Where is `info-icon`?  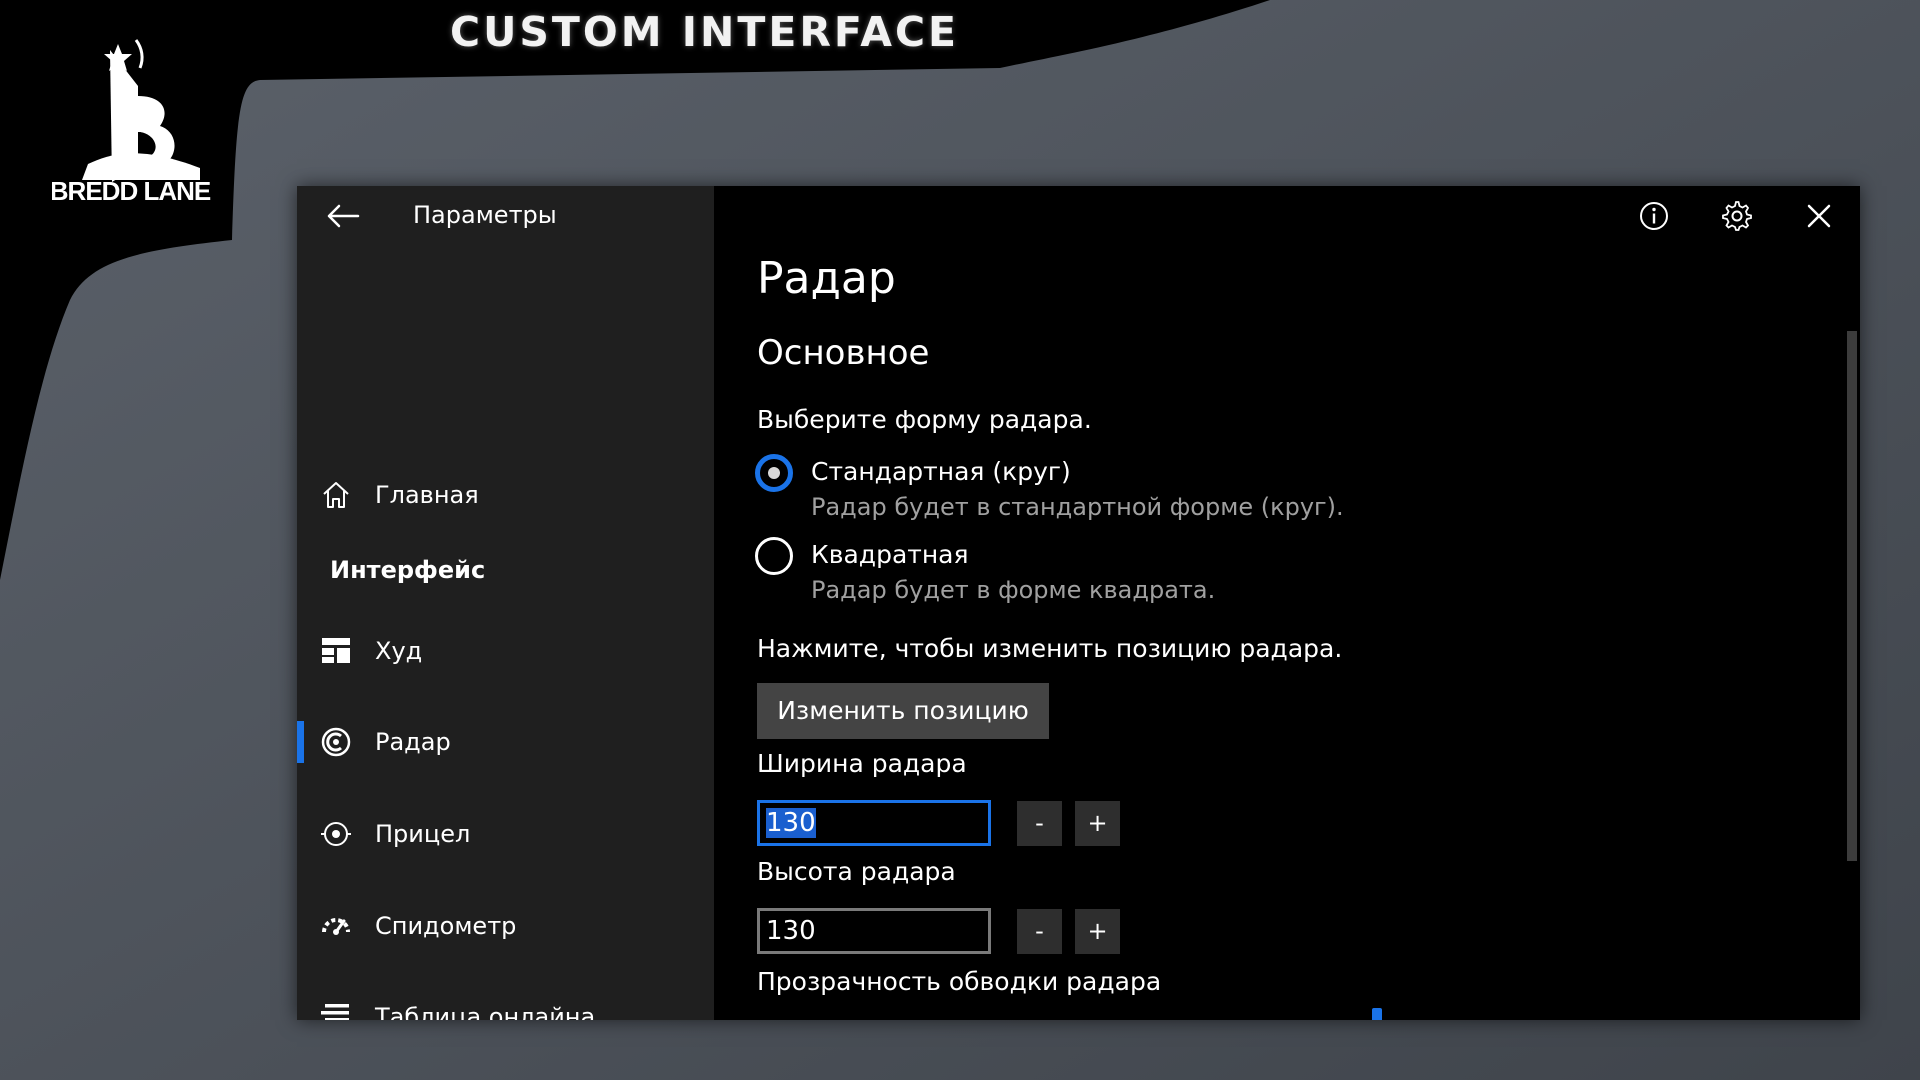 info-icon is located at coordinates (1654, 216).